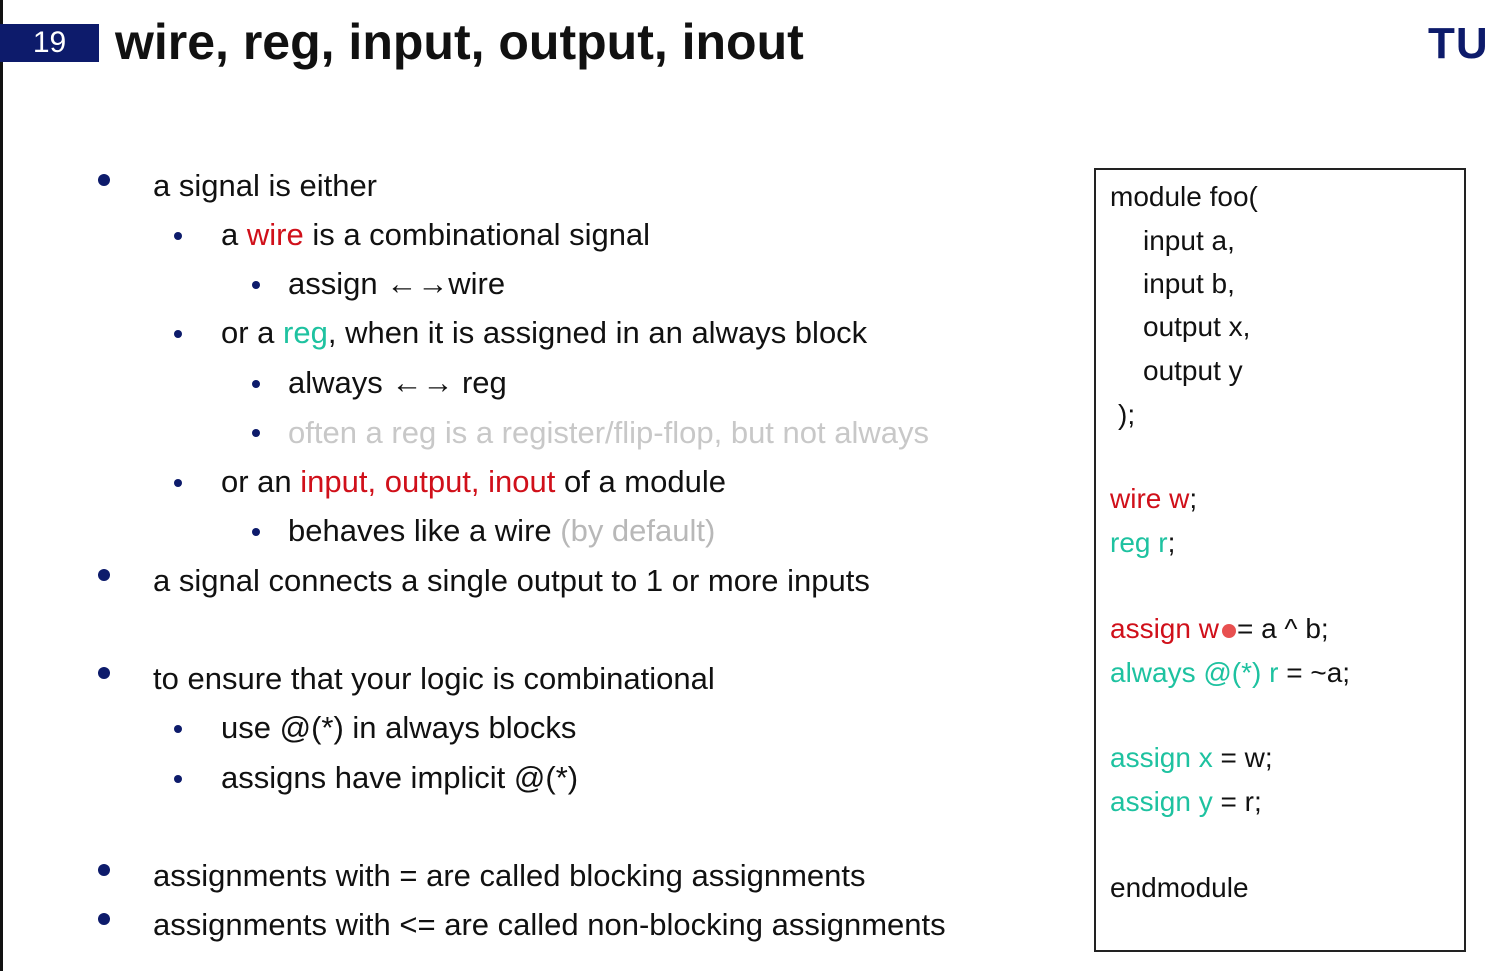  What do you see at coordinates (399, 727) in the screenshot?
I see `bullet-use-at-star: use @(*) in always blocks` at bounding box center [399, 727].